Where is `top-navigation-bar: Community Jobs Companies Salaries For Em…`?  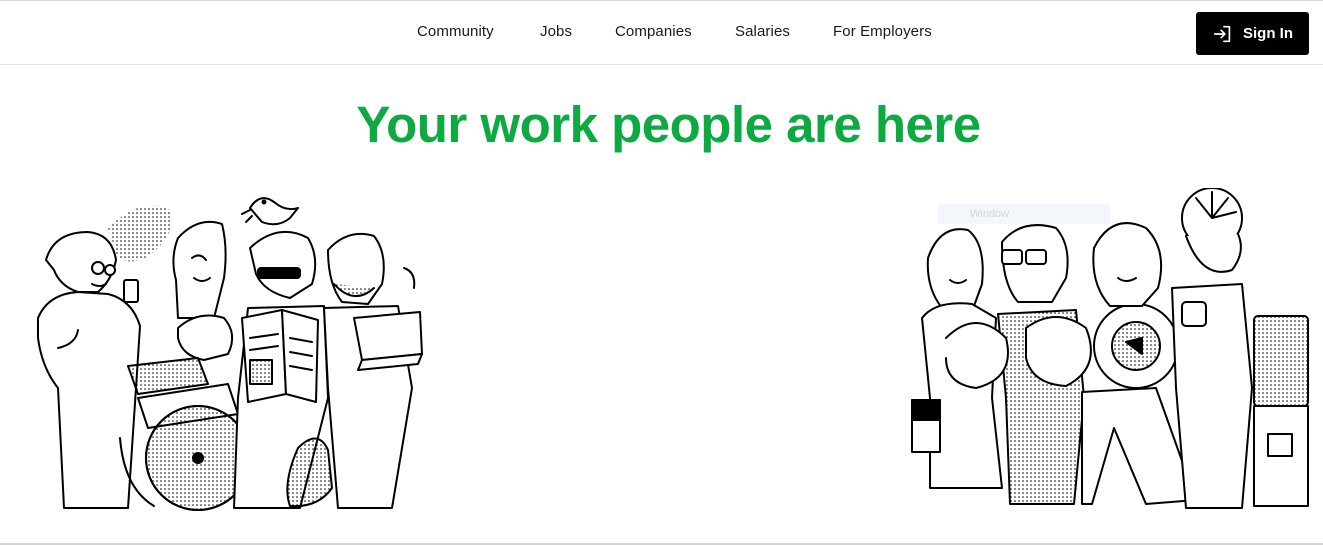
top-navigation-bar: Community Jobs Companies Salaries For Em… is located at coordinates (661, 32).